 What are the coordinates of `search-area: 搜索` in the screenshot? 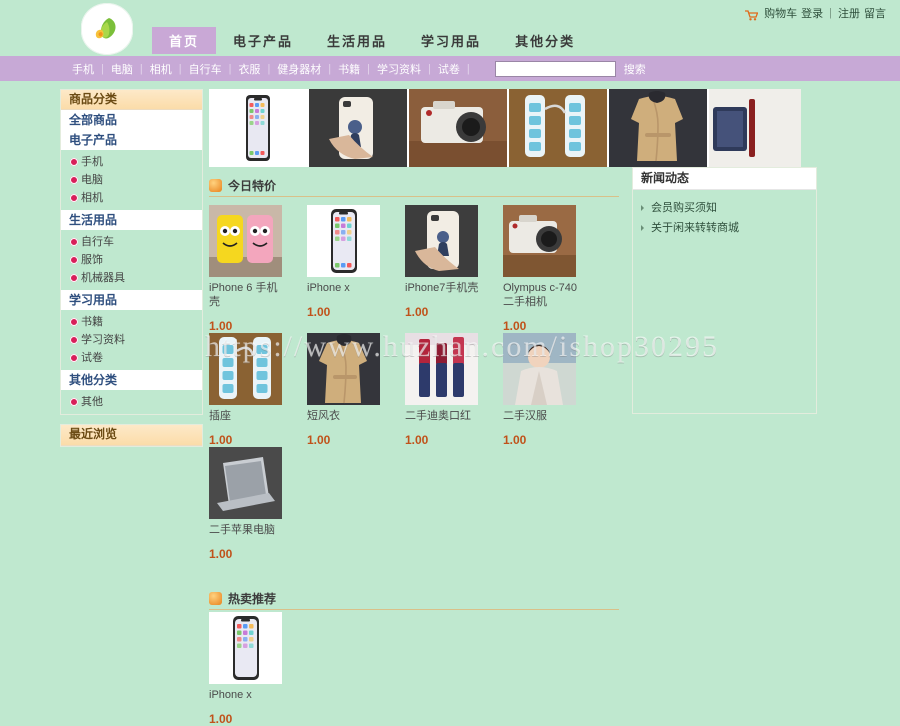 It's located at (570, 68).